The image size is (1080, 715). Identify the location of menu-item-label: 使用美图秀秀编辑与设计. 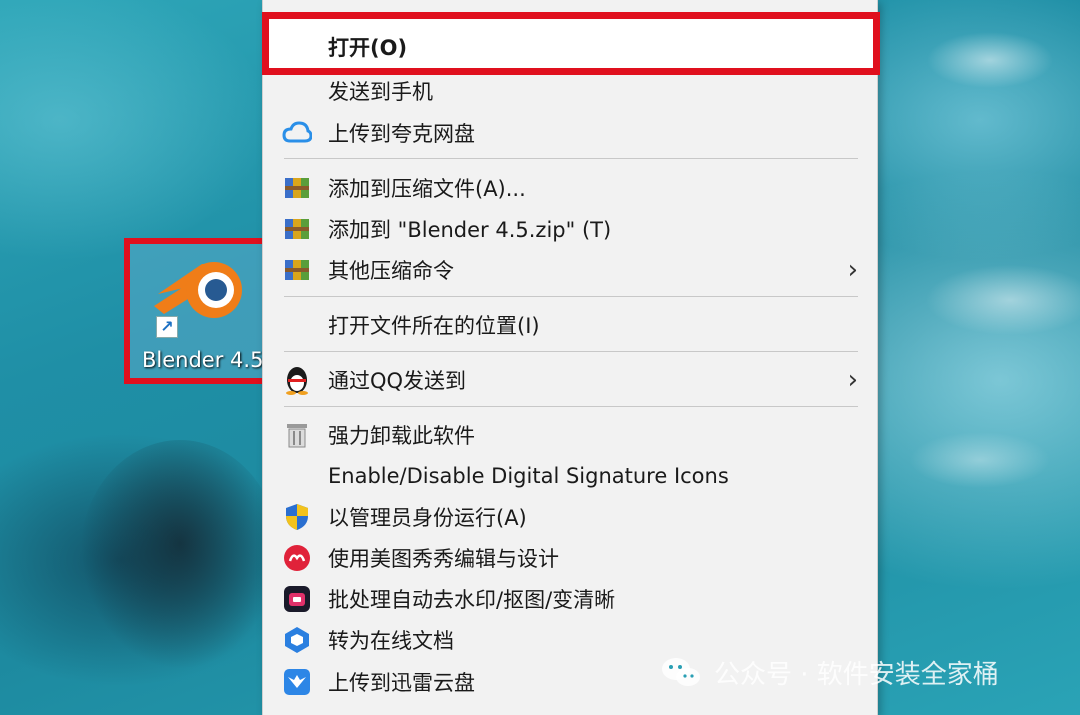
(443, 559).